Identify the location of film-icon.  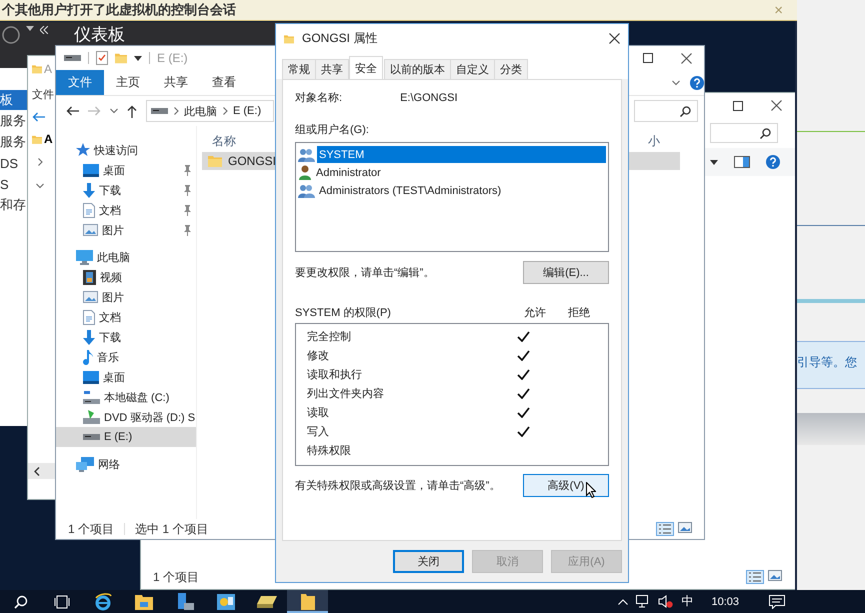
(89, 277).